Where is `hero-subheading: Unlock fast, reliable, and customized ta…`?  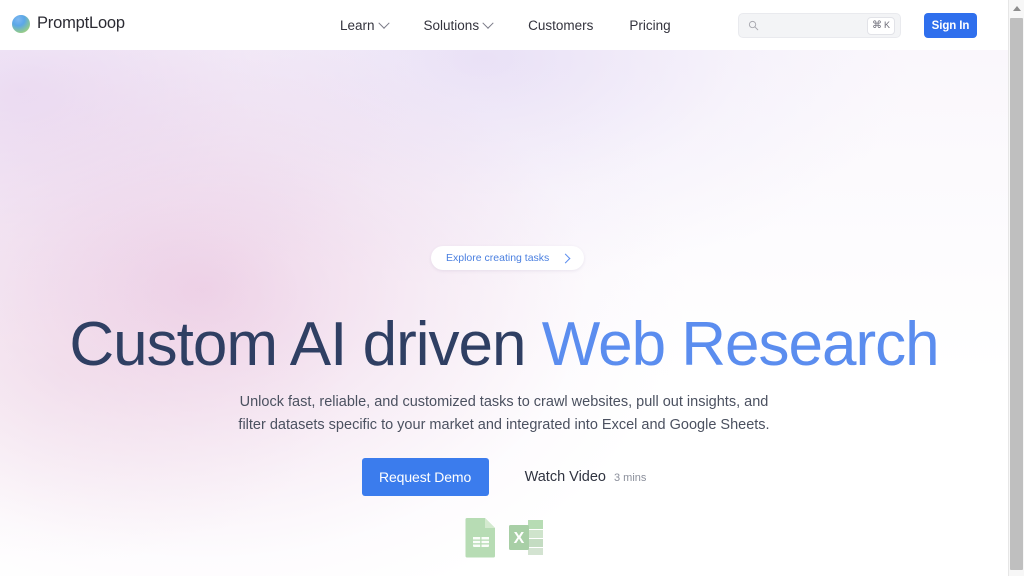 hero-subheading: Unlock fast, reliable, and customized ta… is located at coordinates (504, 414).